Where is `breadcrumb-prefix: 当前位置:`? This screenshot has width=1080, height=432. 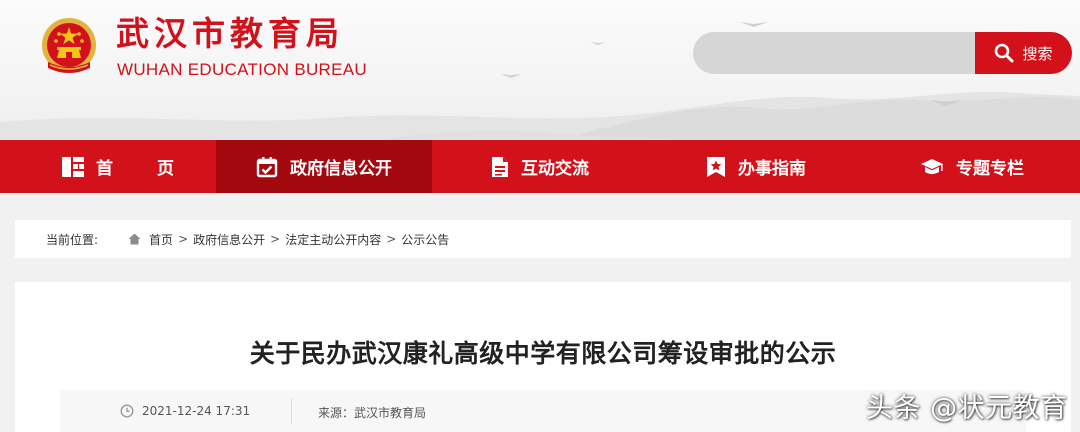
breadcrumb-prefix: 当前位置: is located at coordinates (72, 239).